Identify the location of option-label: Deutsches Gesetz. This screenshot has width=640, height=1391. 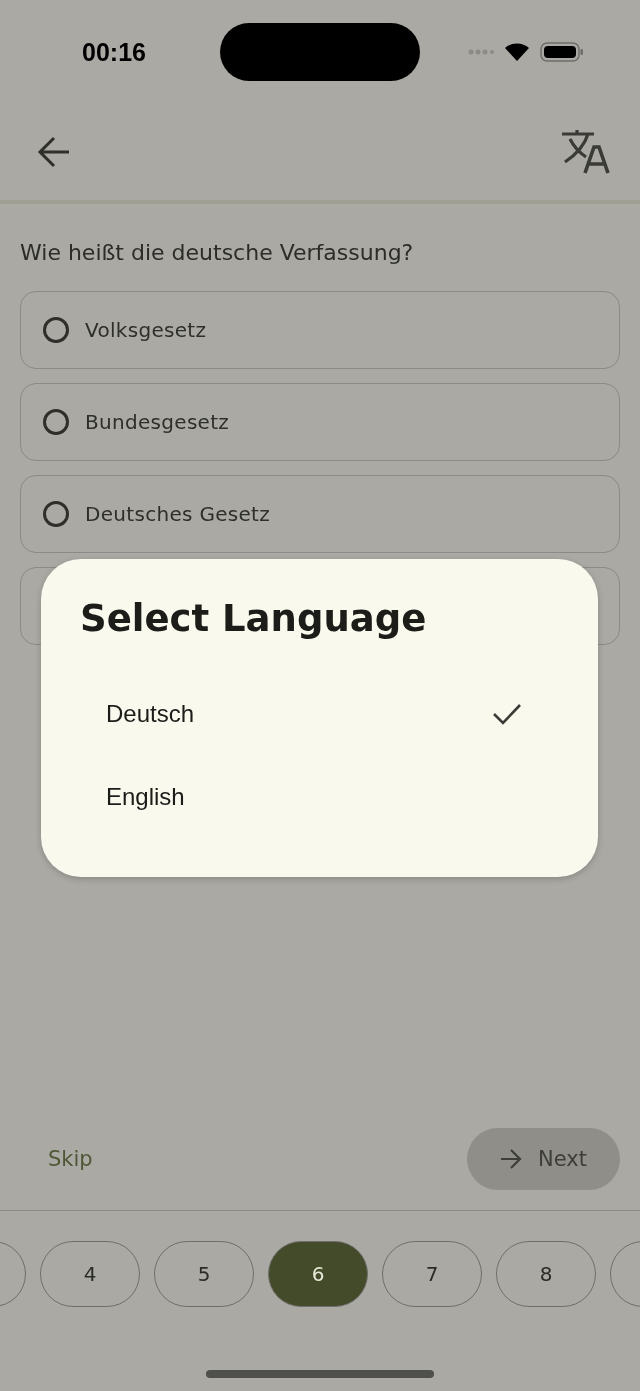
(178, 514).